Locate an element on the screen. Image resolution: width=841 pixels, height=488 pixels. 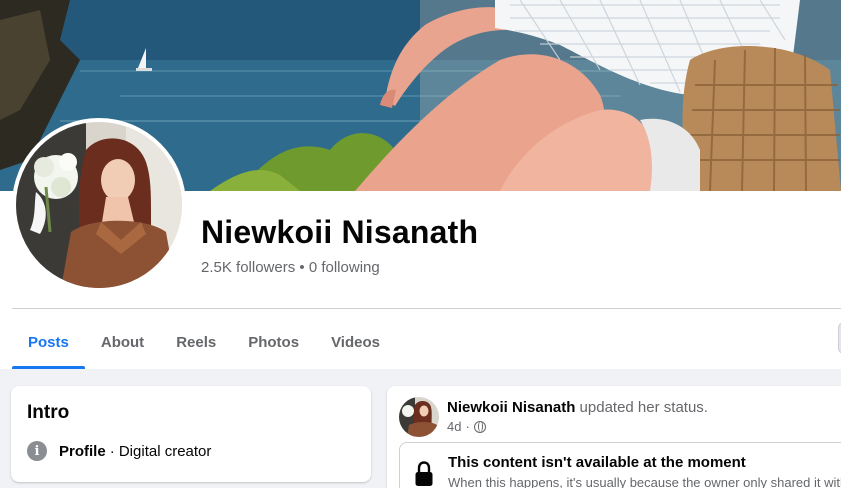
info-icon: i is located at coordinates (37, 451).